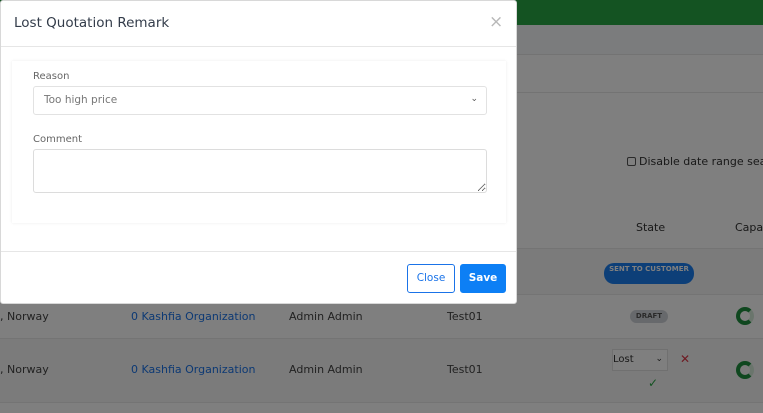  I want to click on comment-label: Comment, so click(57, 139).